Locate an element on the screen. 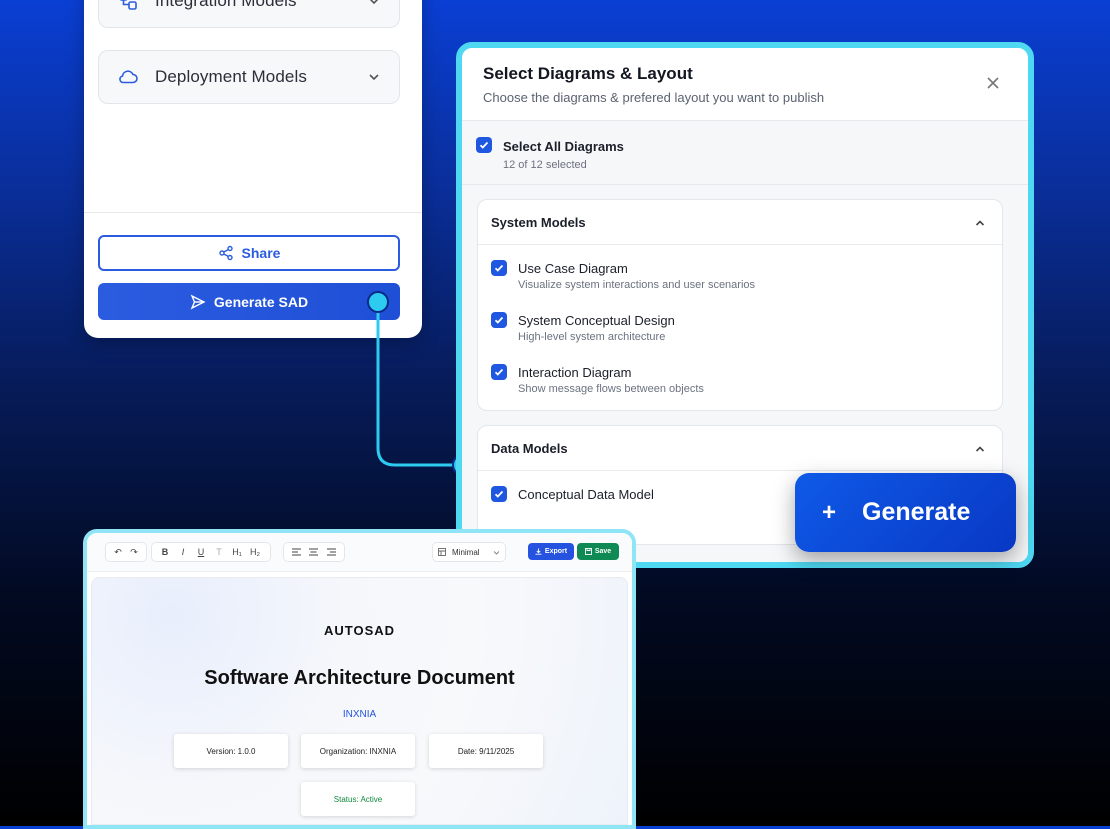 The image size is (1110, 829). select-all-count: 12 of 12 selected is located at coordinates (545, 165).